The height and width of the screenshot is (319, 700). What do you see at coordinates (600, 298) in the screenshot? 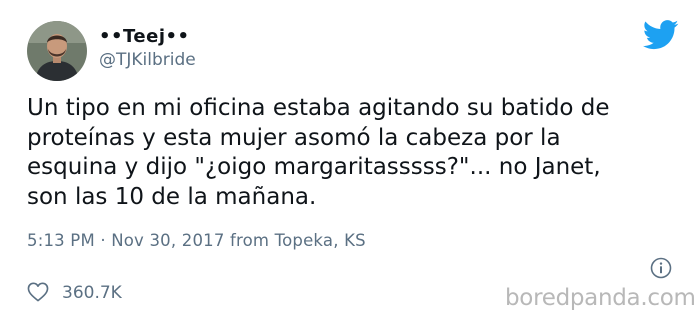
I see `watermark: boredpanda.com` at bounding box center [600, 298].